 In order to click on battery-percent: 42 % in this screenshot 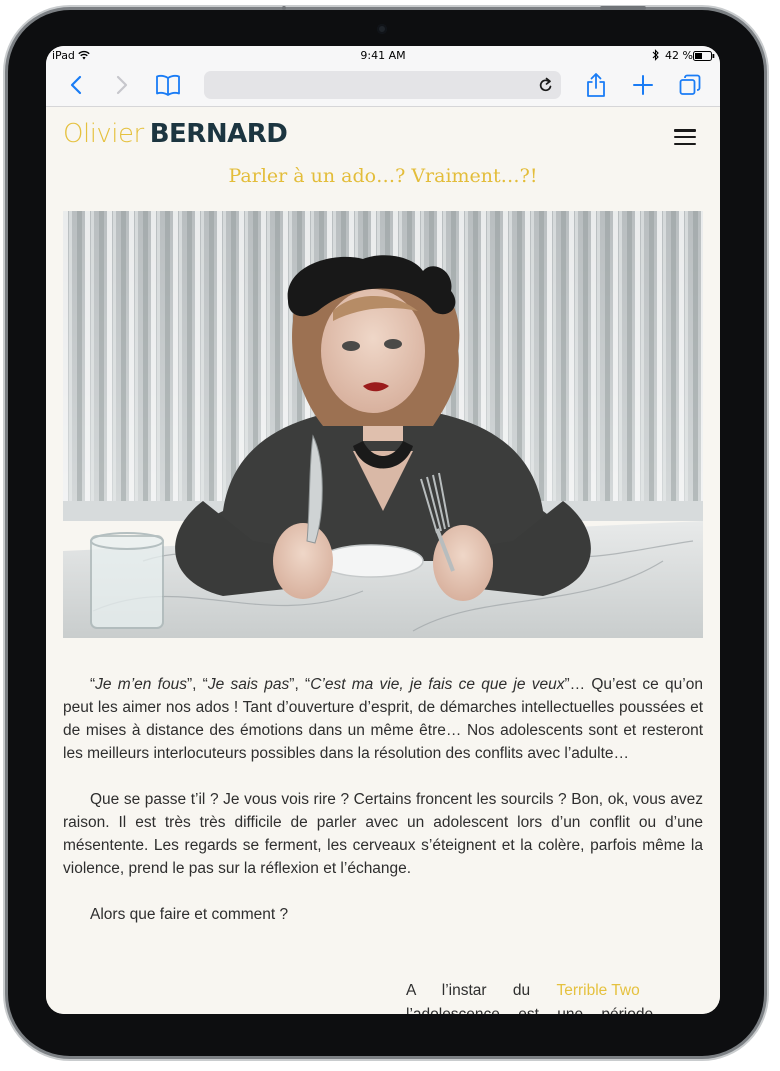, I will do `click(679, 55)`.